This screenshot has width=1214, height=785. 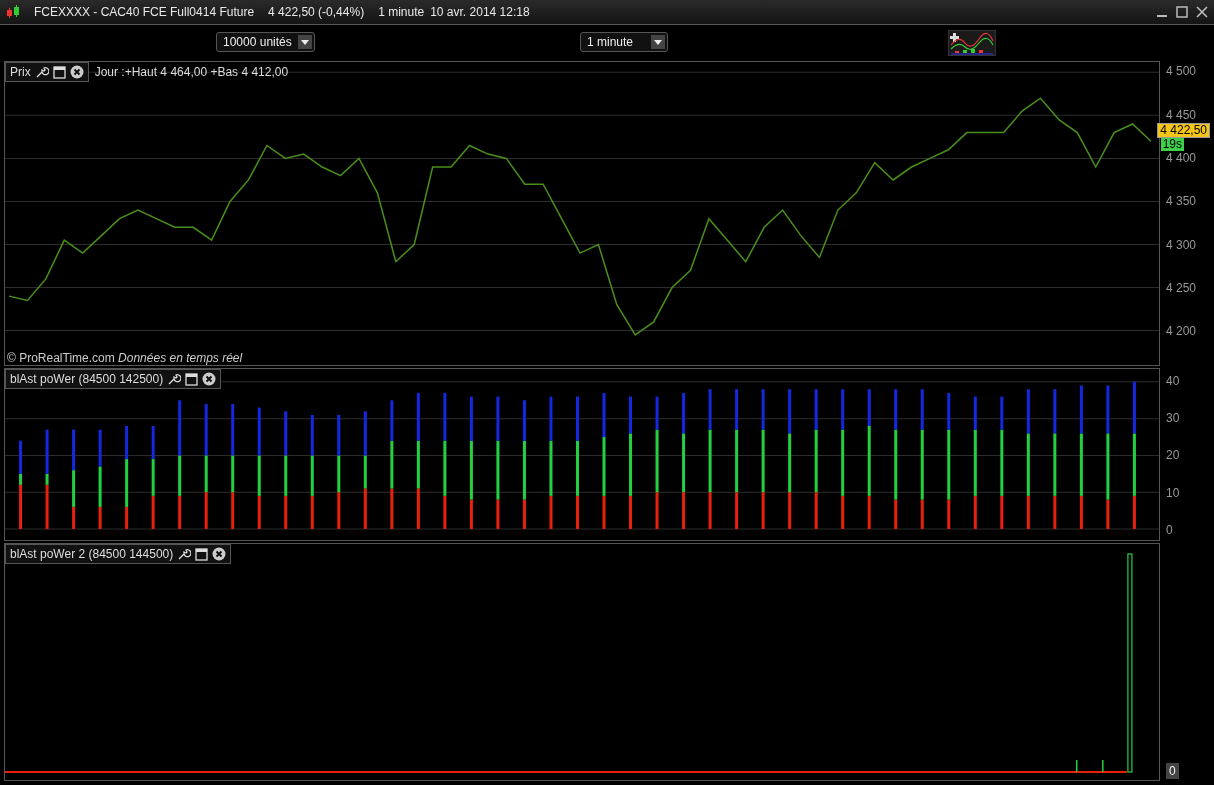 What do you see at coordinates (1173, 492) in the screenshot?
I see `axis-label: 10` at bounding box center [1173, 492].